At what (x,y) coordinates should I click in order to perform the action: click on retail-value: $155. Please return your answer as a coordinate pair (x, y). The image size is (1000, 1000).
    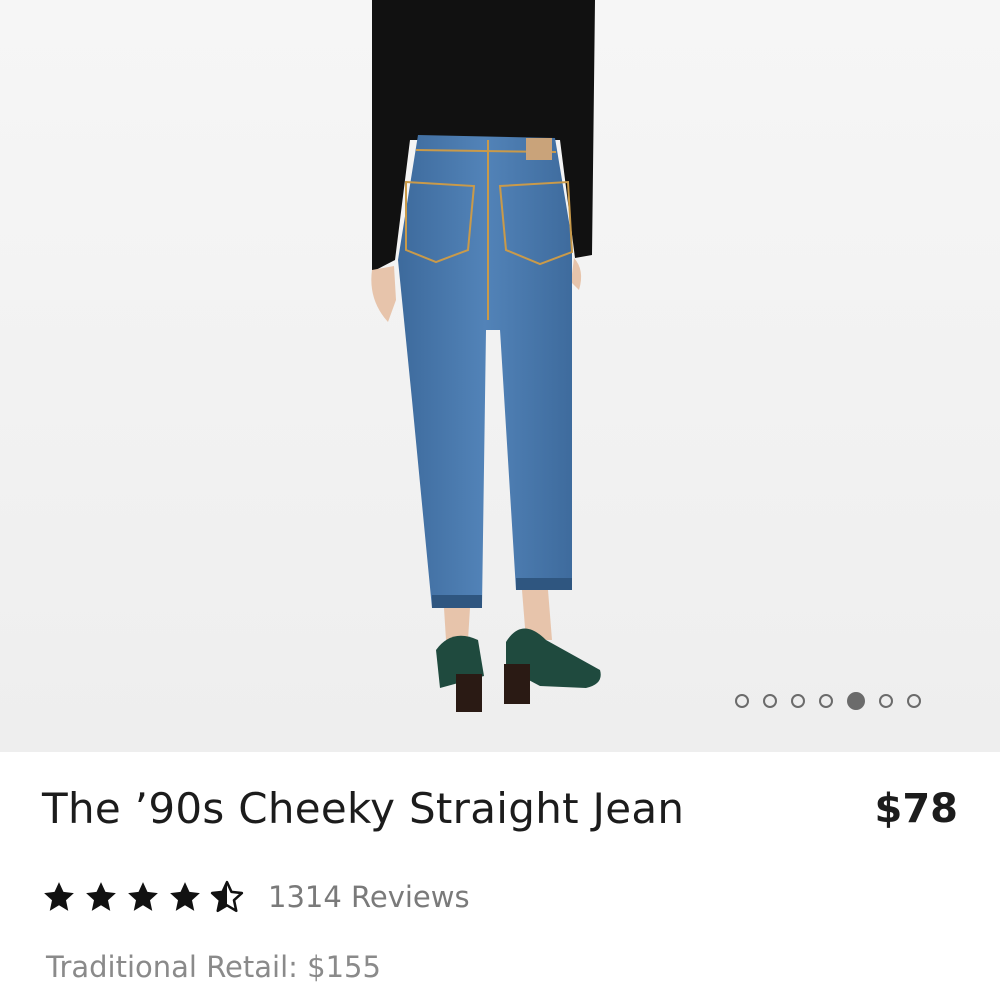
    Looking at the image, I should click on (344, 967).